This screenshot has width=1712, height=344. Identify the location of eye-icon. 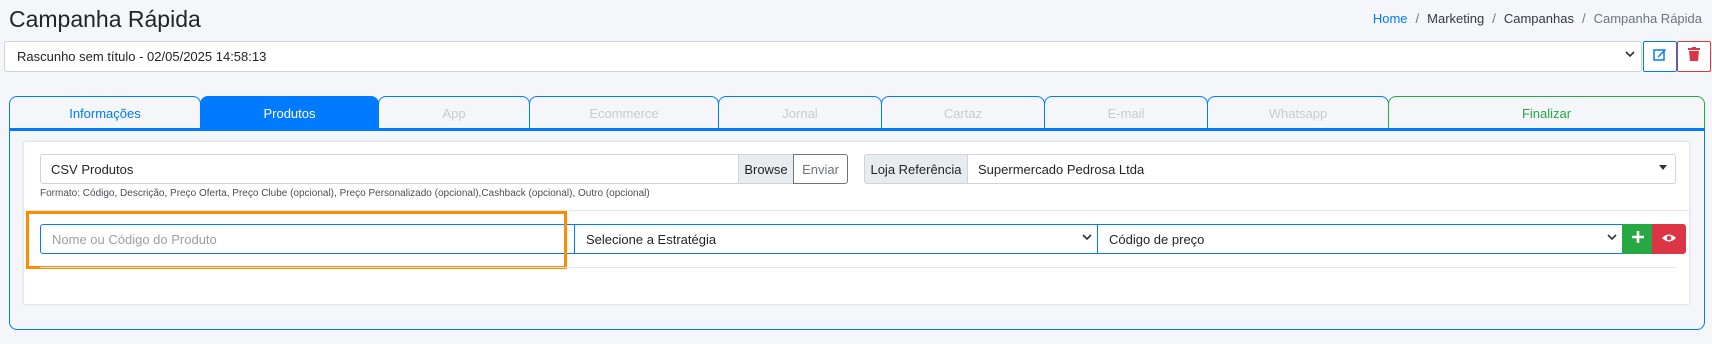
(1669, 239).